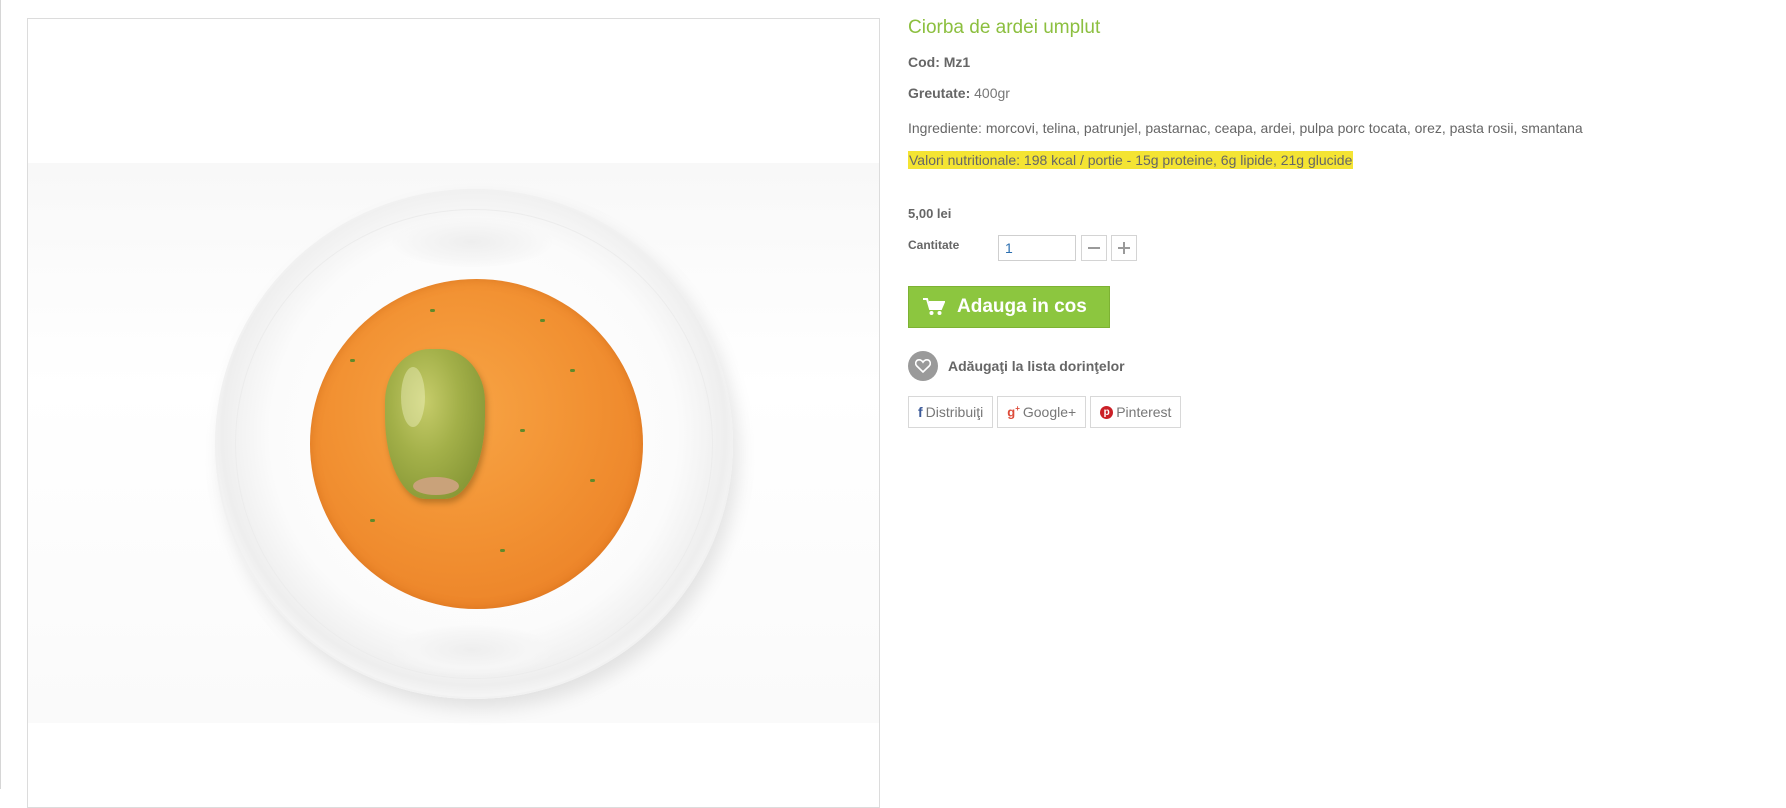 The width and height of the screenshot is (1786, 808). Describe the element at coordinates (1049, 412) in the screenshot. I see `share-google-label: Google+` at that location.